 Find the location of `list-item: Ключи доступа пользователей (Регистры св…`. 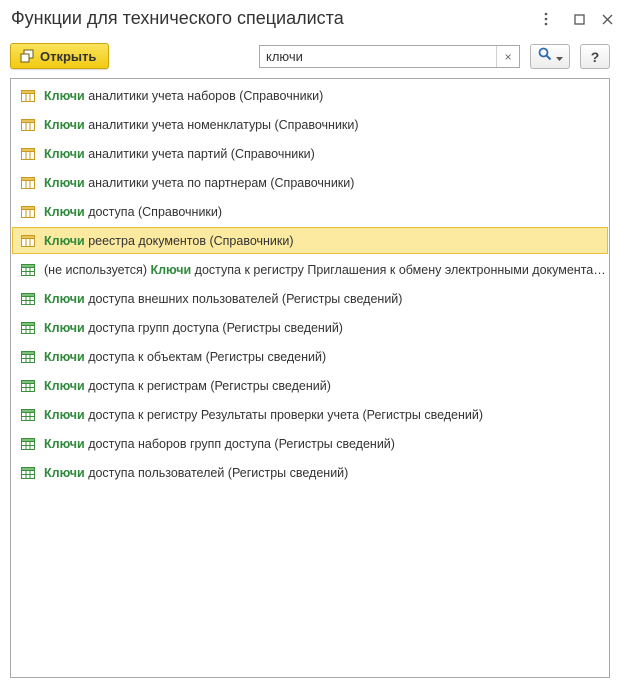

list-item: Ключи доступа пользователей (Регистры св… is located at coordinates (310, 472).